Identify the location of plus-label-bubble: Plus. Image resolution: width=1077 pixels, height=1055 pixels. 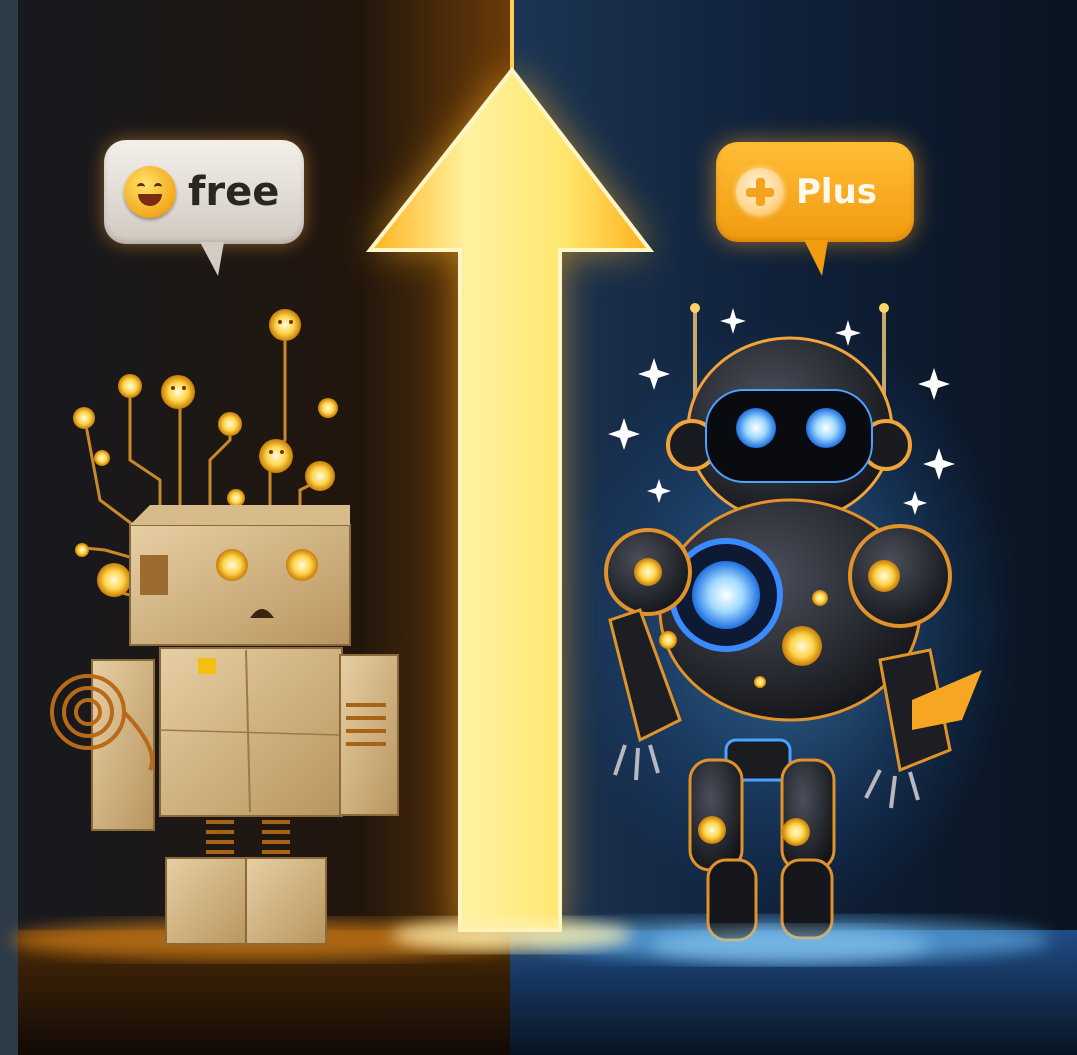
(815, 209).